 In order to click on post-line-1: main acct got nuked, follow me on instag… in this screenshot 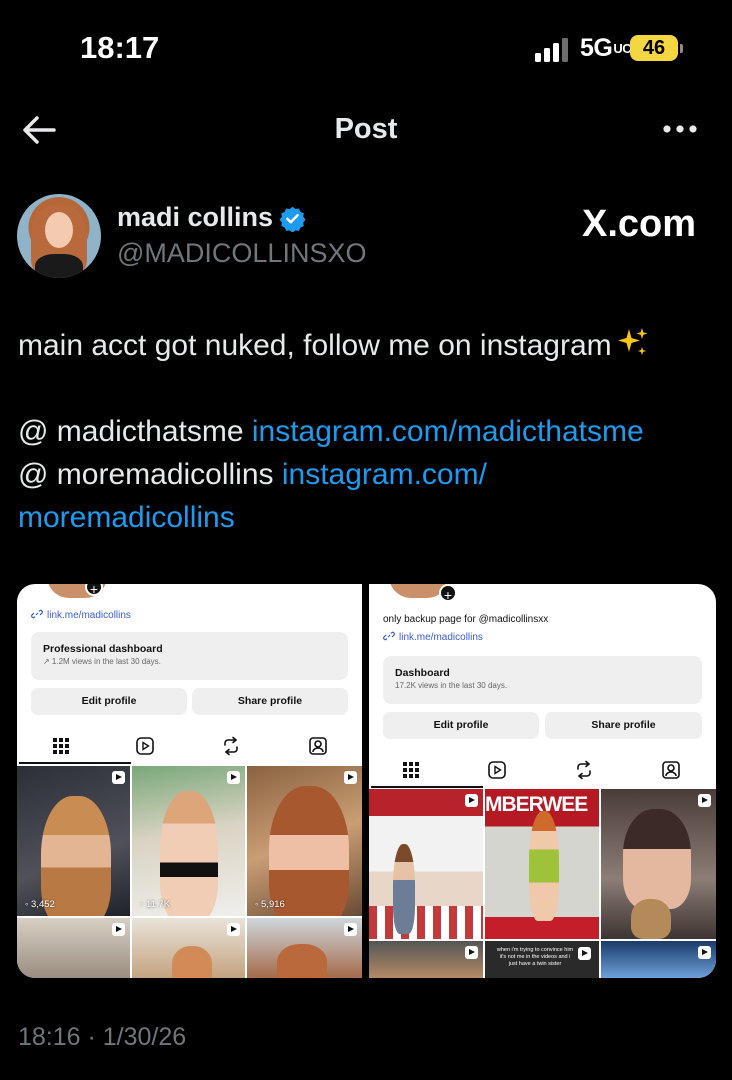, I will do `click(368, 345)`.